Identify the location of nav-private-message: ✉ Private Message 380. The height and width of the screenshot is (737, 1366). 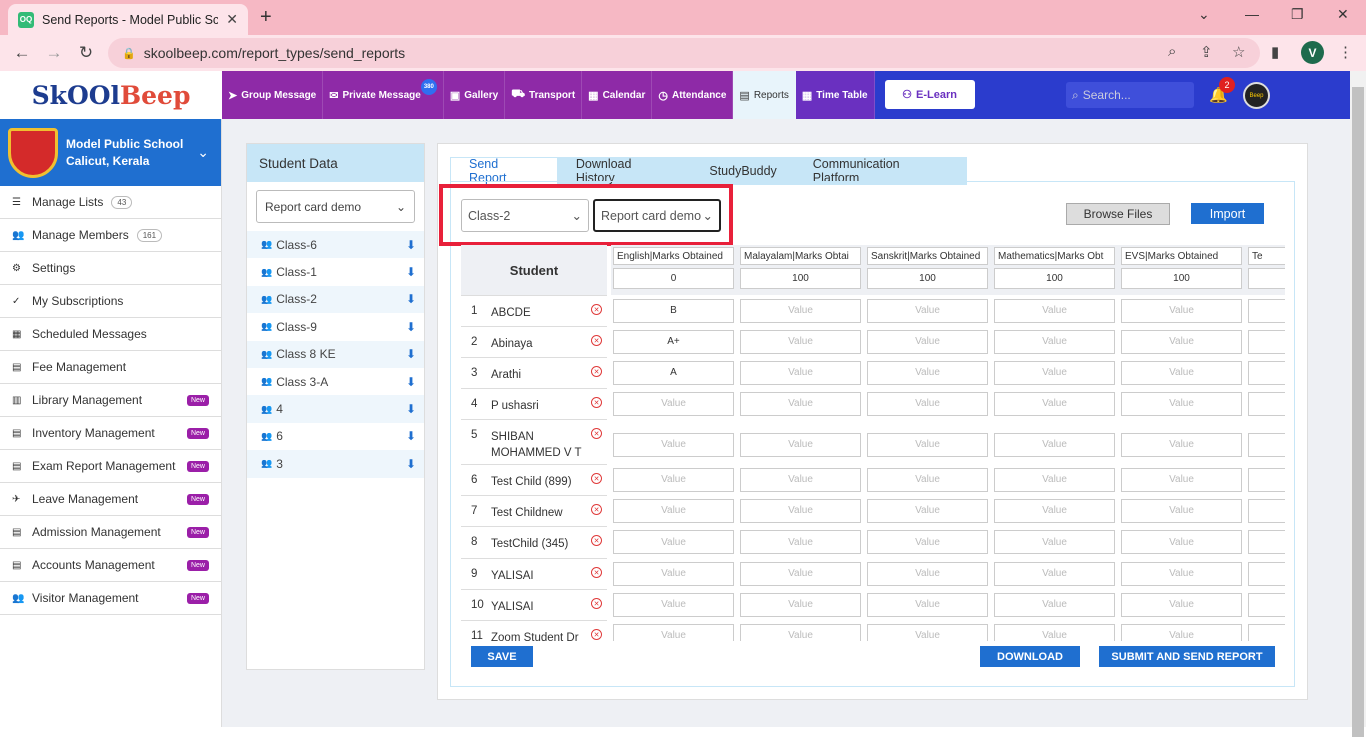
(383, 95).